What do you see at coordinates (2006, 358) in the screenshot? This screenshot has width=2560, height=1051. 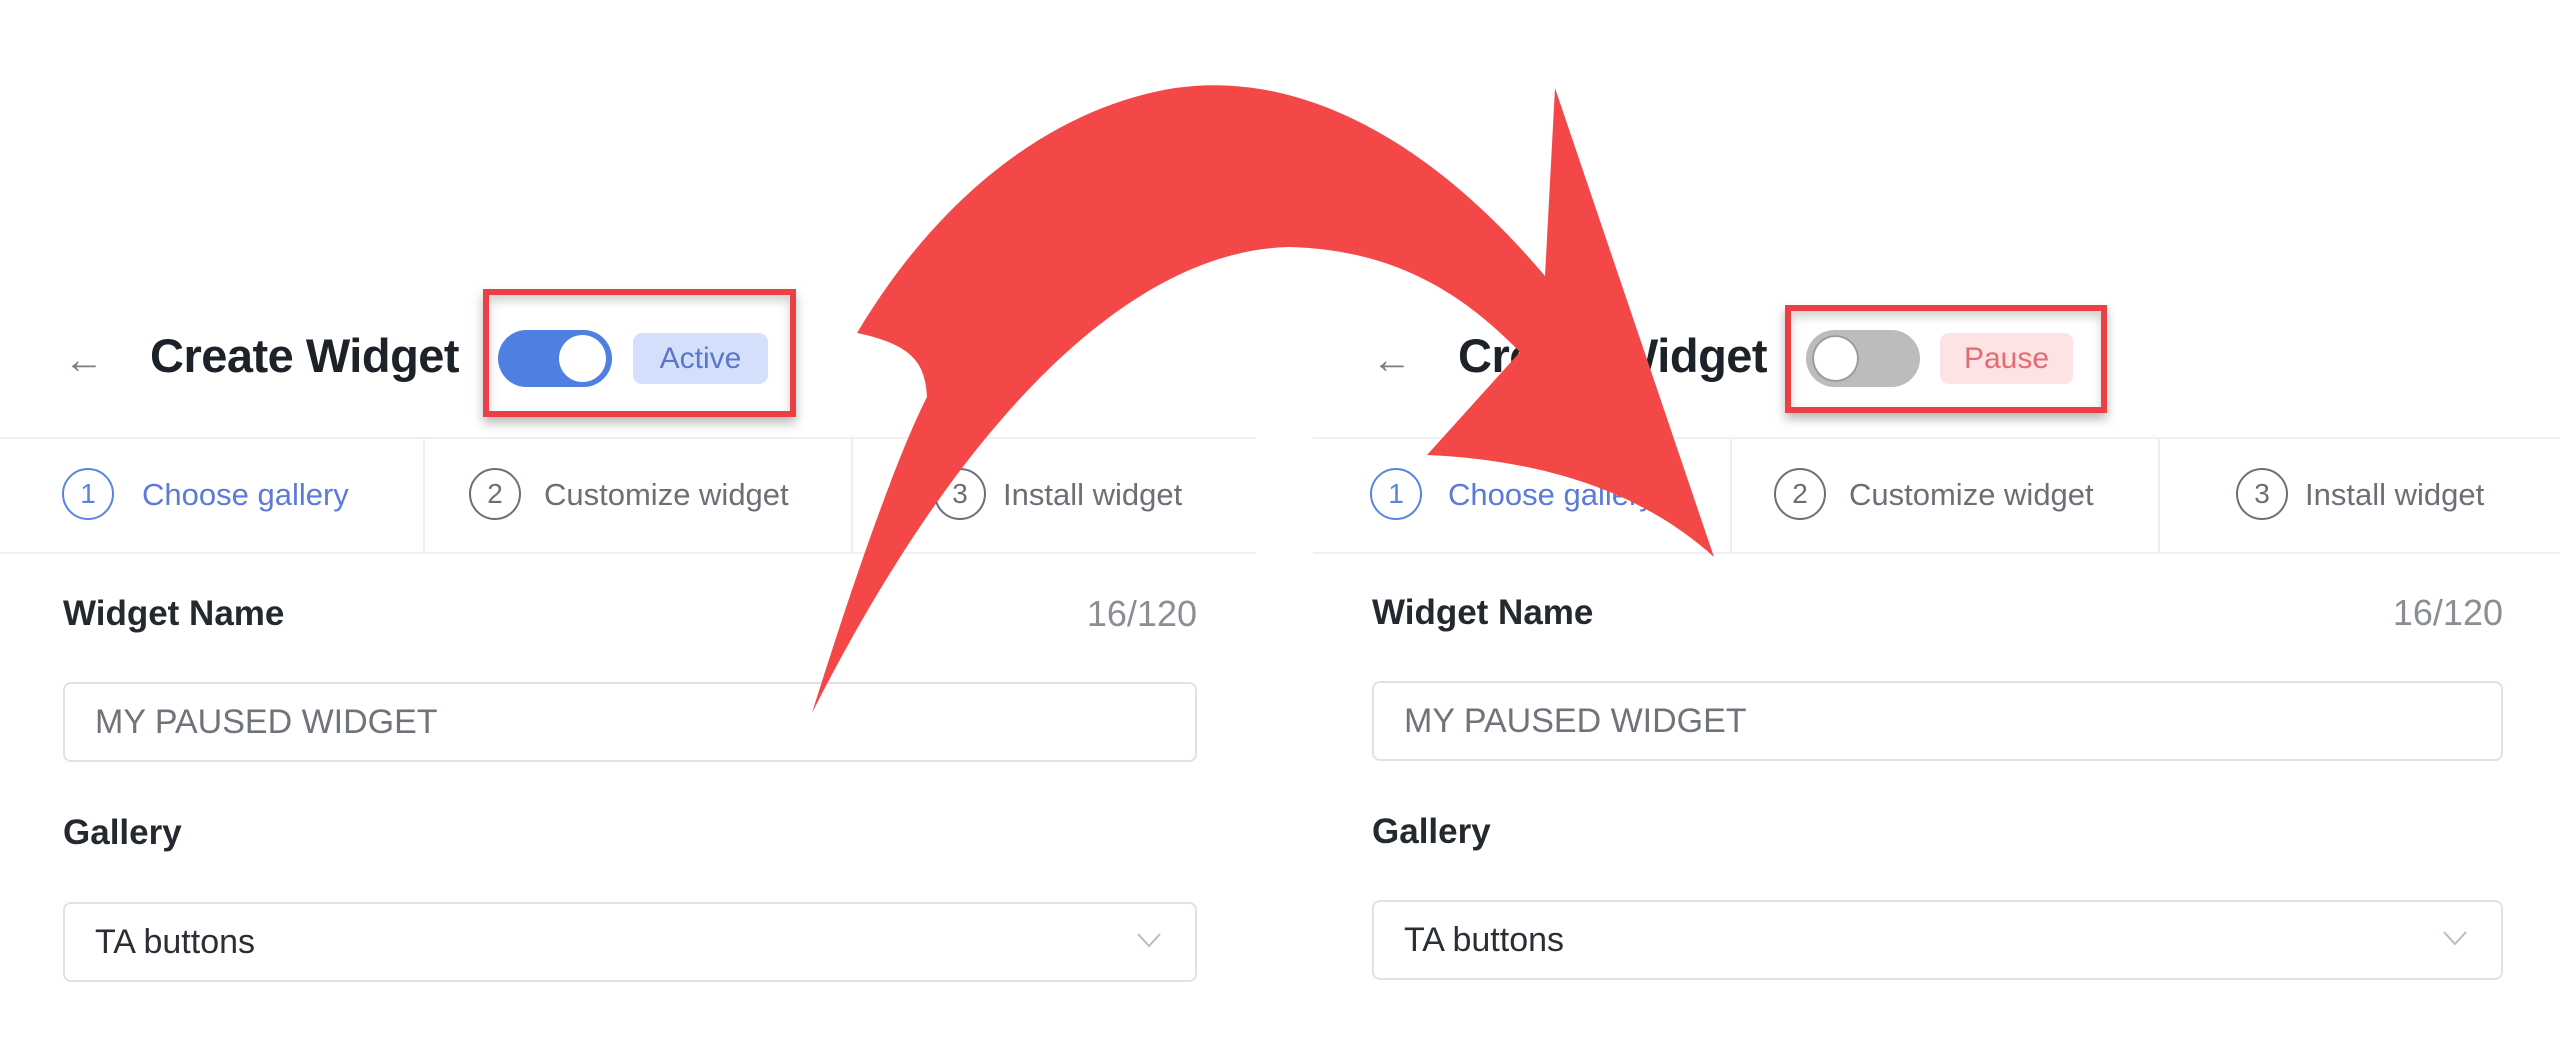 I see `status-badge: Pause` at bounding box center [2006, 358].